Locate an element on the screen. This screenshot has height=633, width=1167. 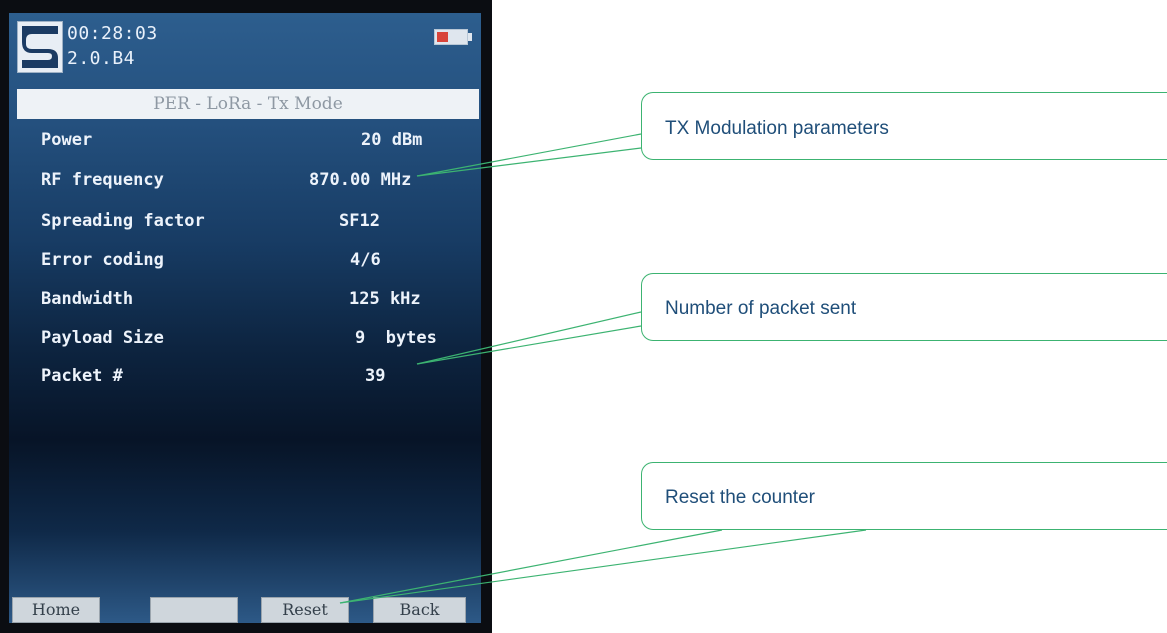
callout-packets-text: Number of packet sent is located at coordinates (761, 308).